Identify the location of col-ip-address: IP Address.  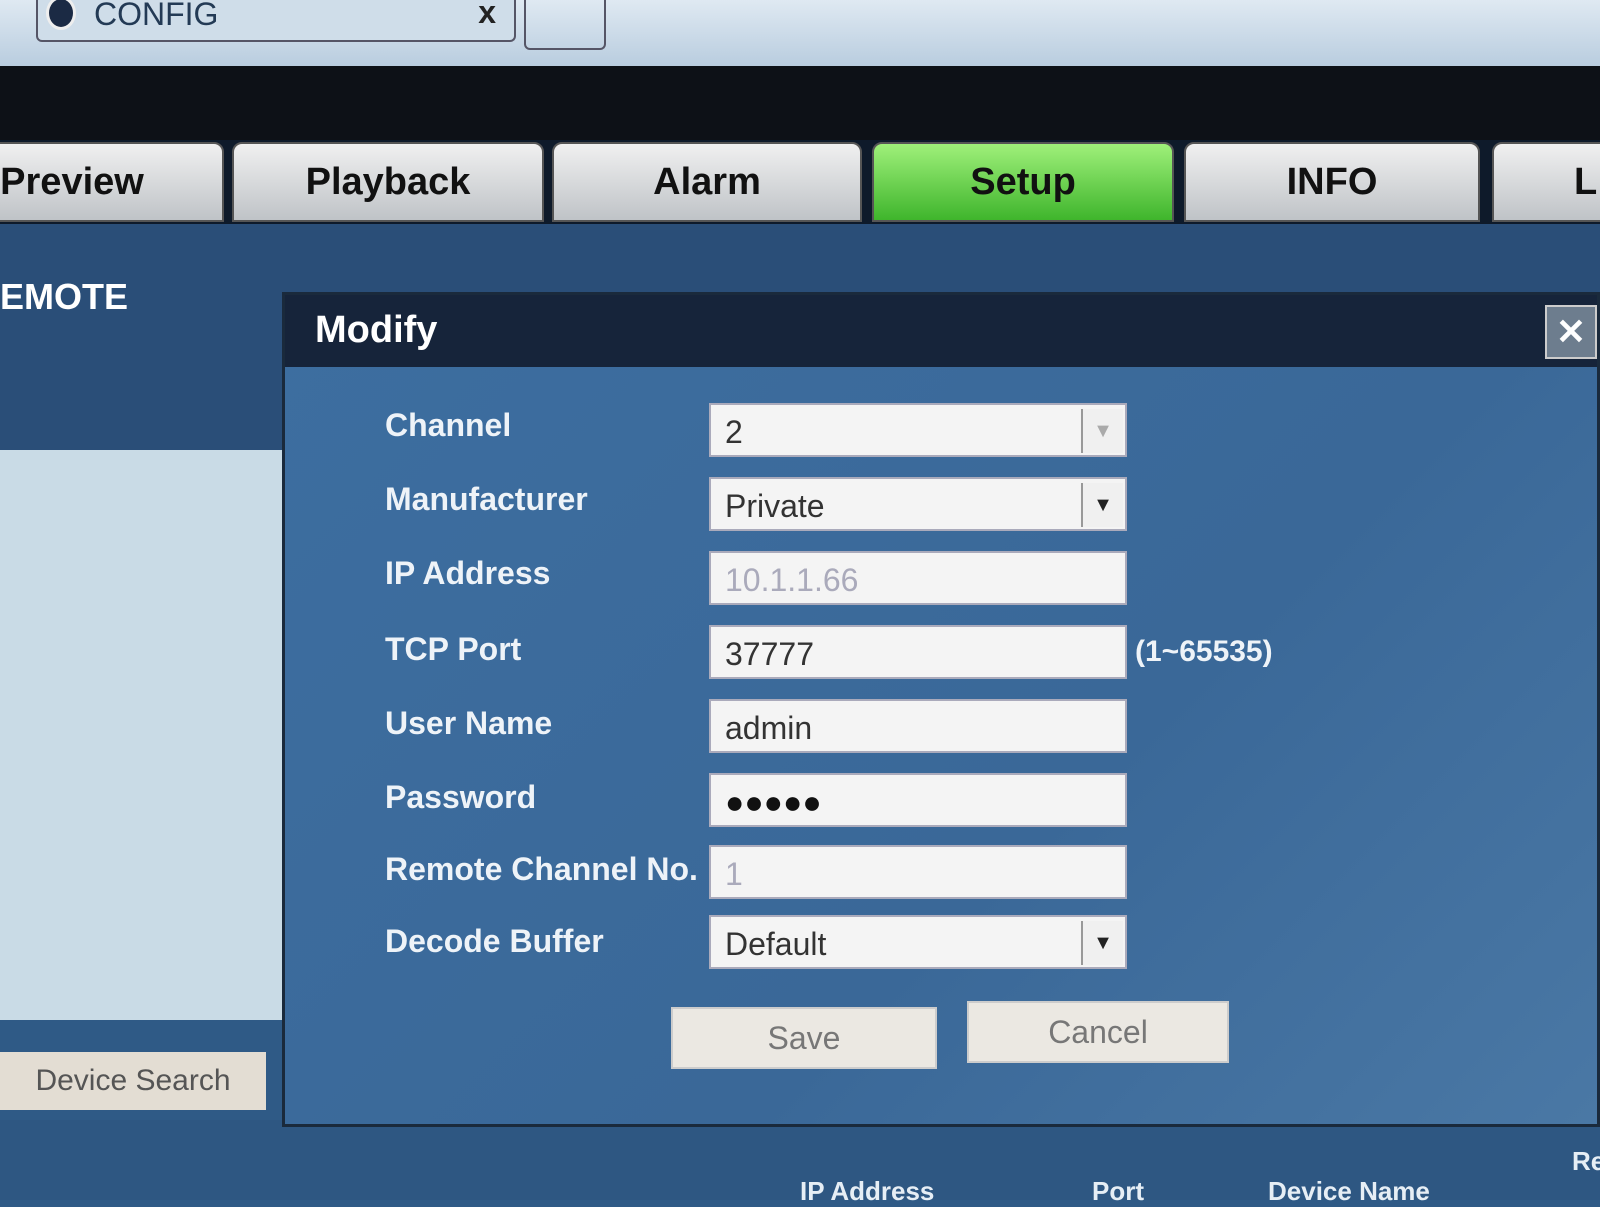
(867, 1191).